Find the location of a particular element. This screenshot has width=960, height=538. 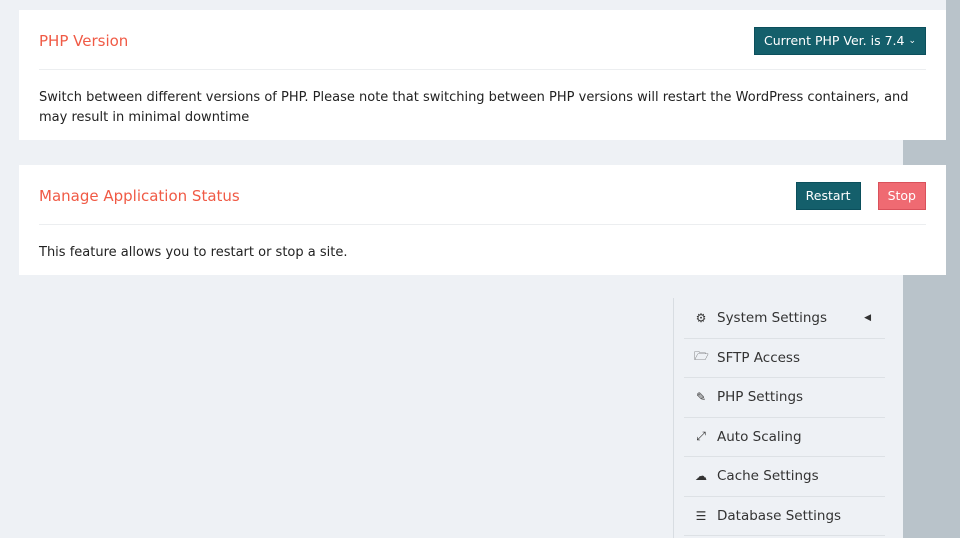

menu-item-sftp-access: 🗁 SFTP Access is located at coordinates (784, 358).